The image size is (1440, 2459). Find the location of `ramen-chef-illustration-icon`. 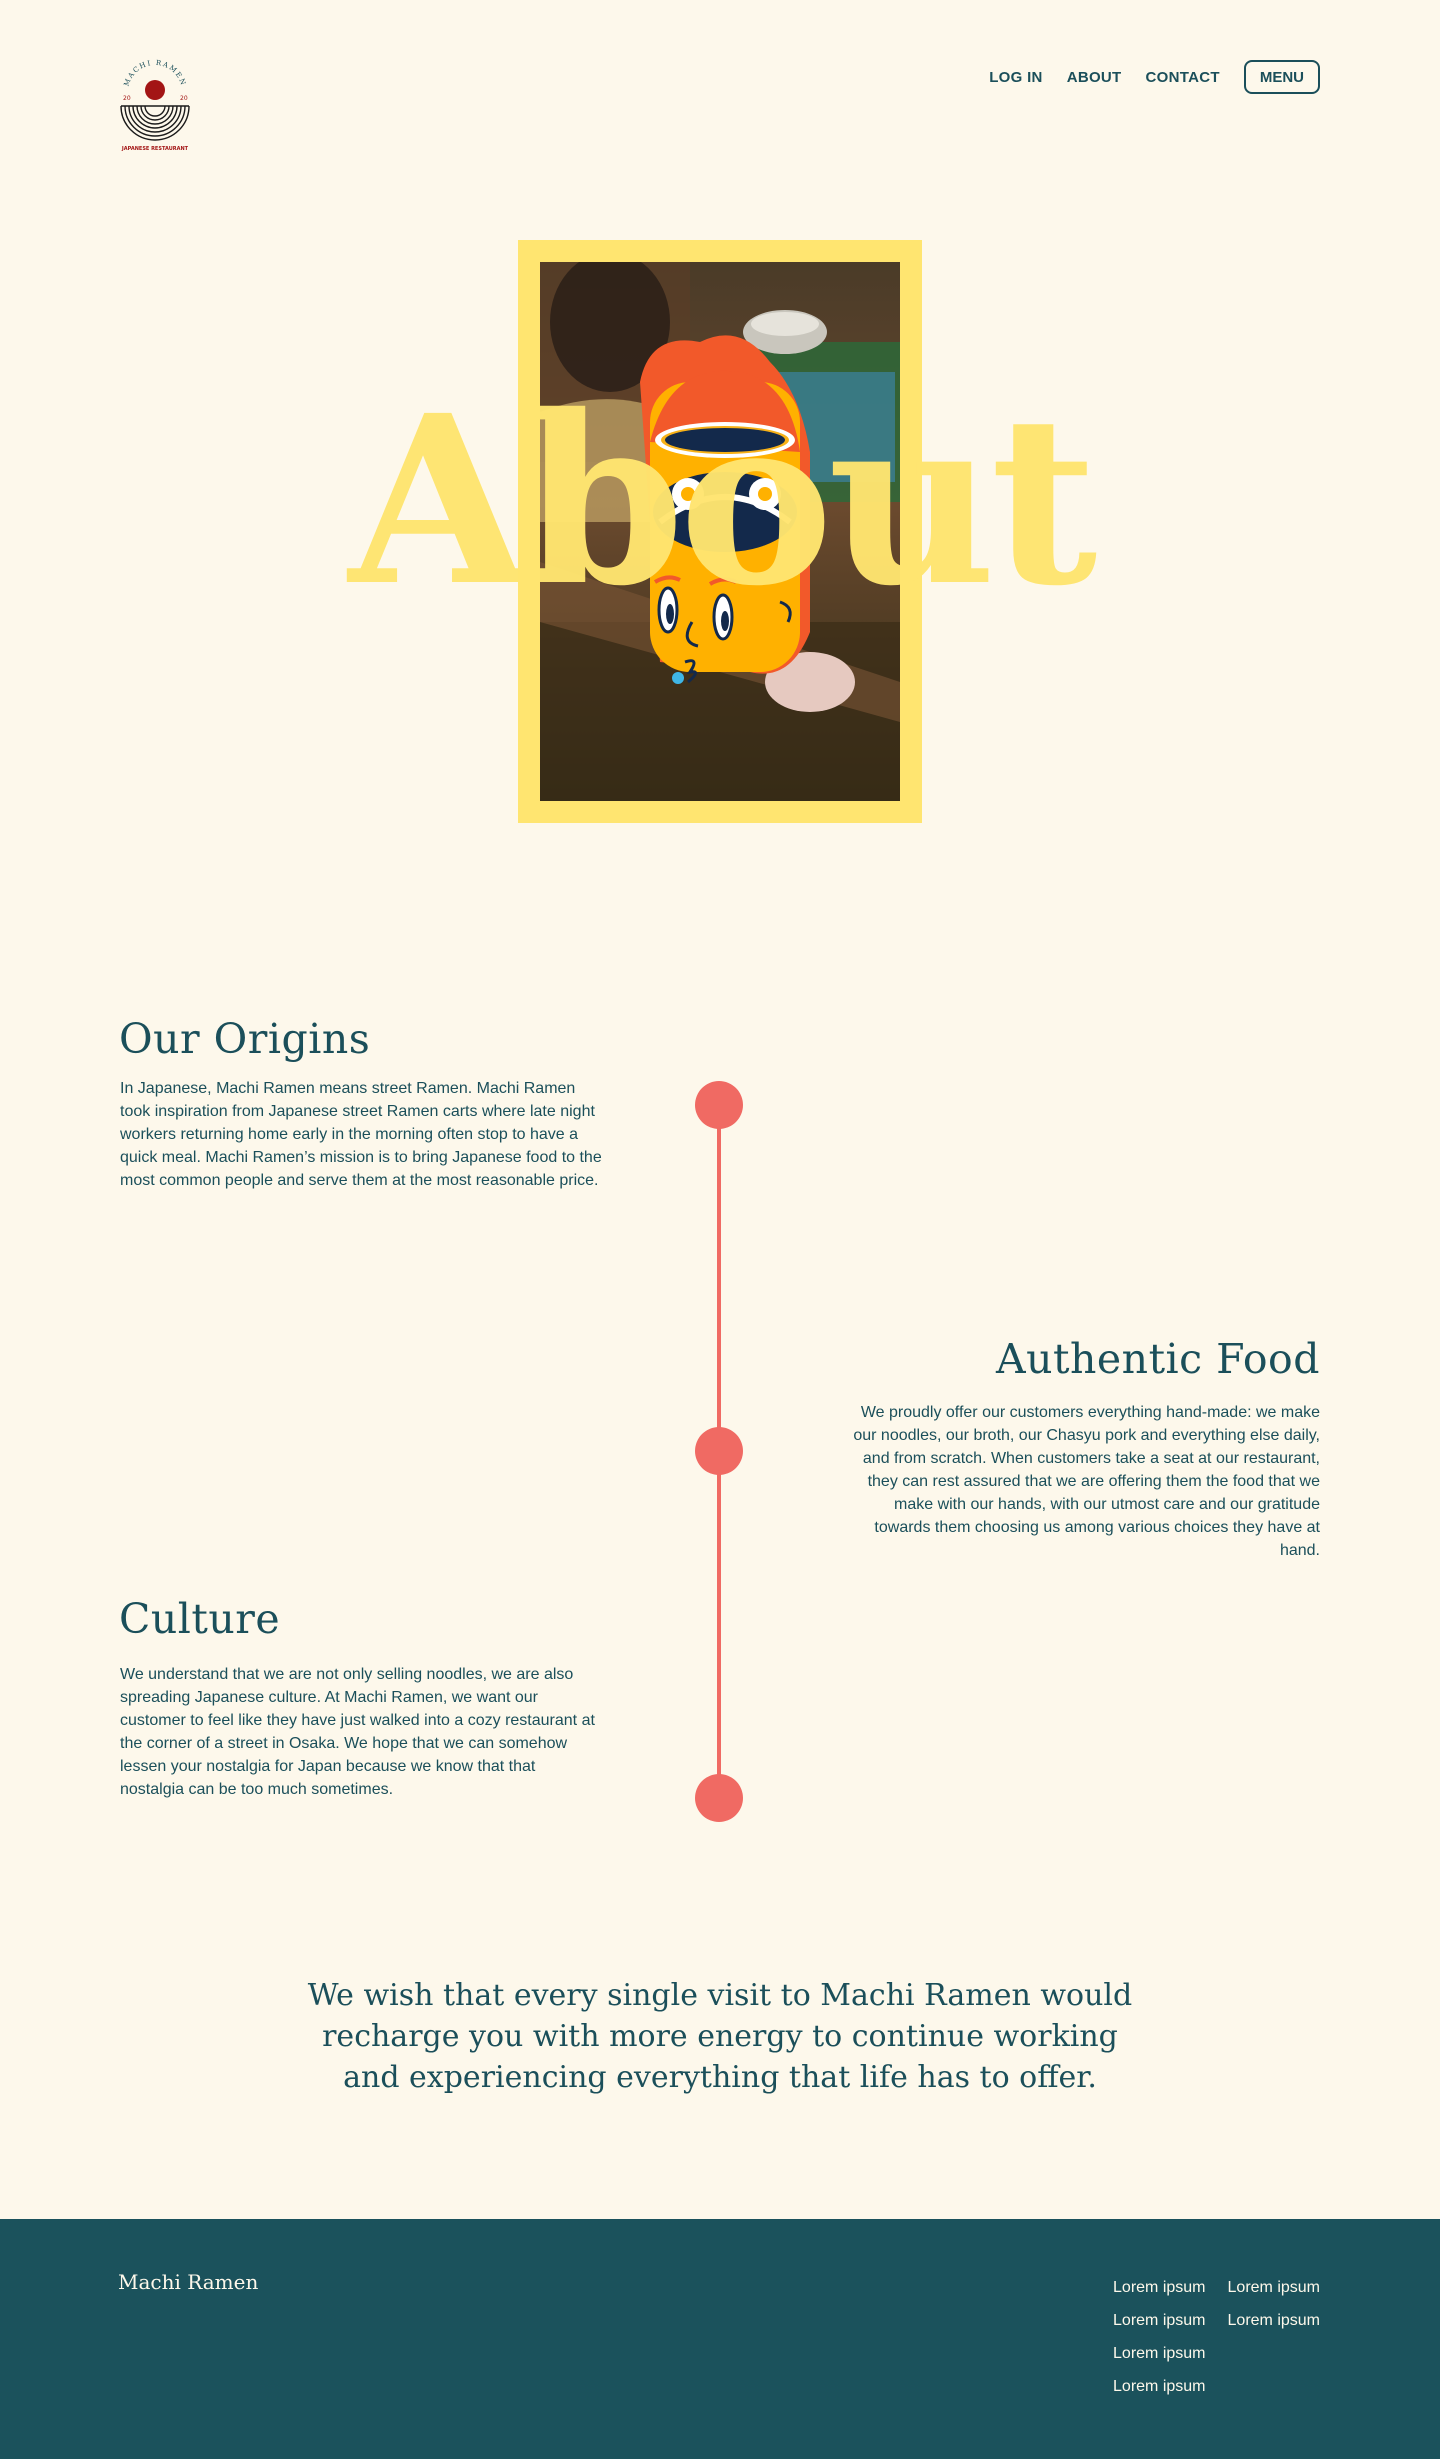

ramen-chef-illustration-icon is located at coordinates (720, 531).